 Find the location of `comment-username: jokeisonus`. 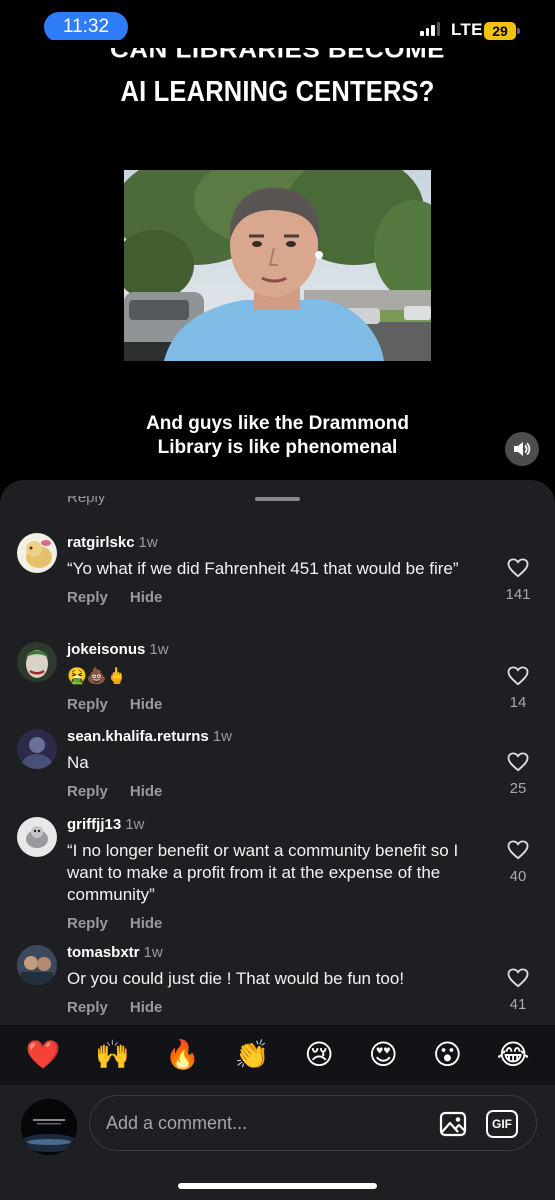

comment-username: jokeisonus is located at coordinates (106, 649).